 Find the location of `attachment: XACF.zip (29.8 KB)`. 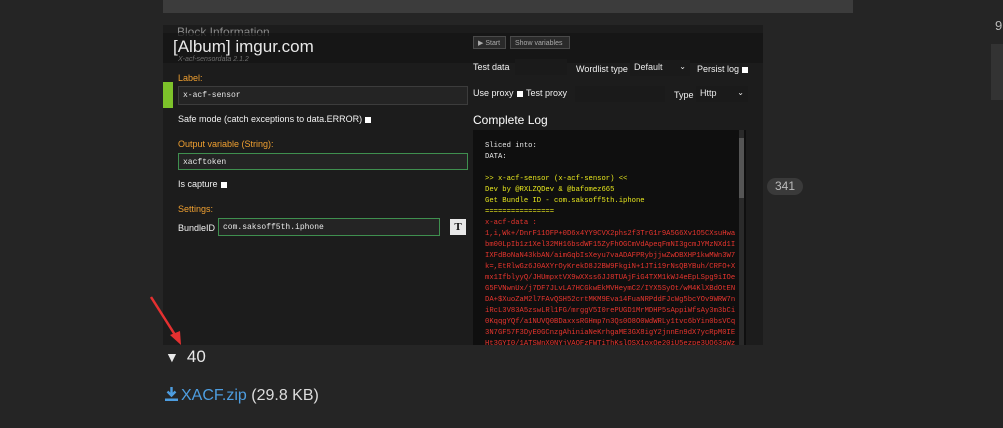

attachment: XACF.zip (29.8 KB) is located at coordinates (242, 396).